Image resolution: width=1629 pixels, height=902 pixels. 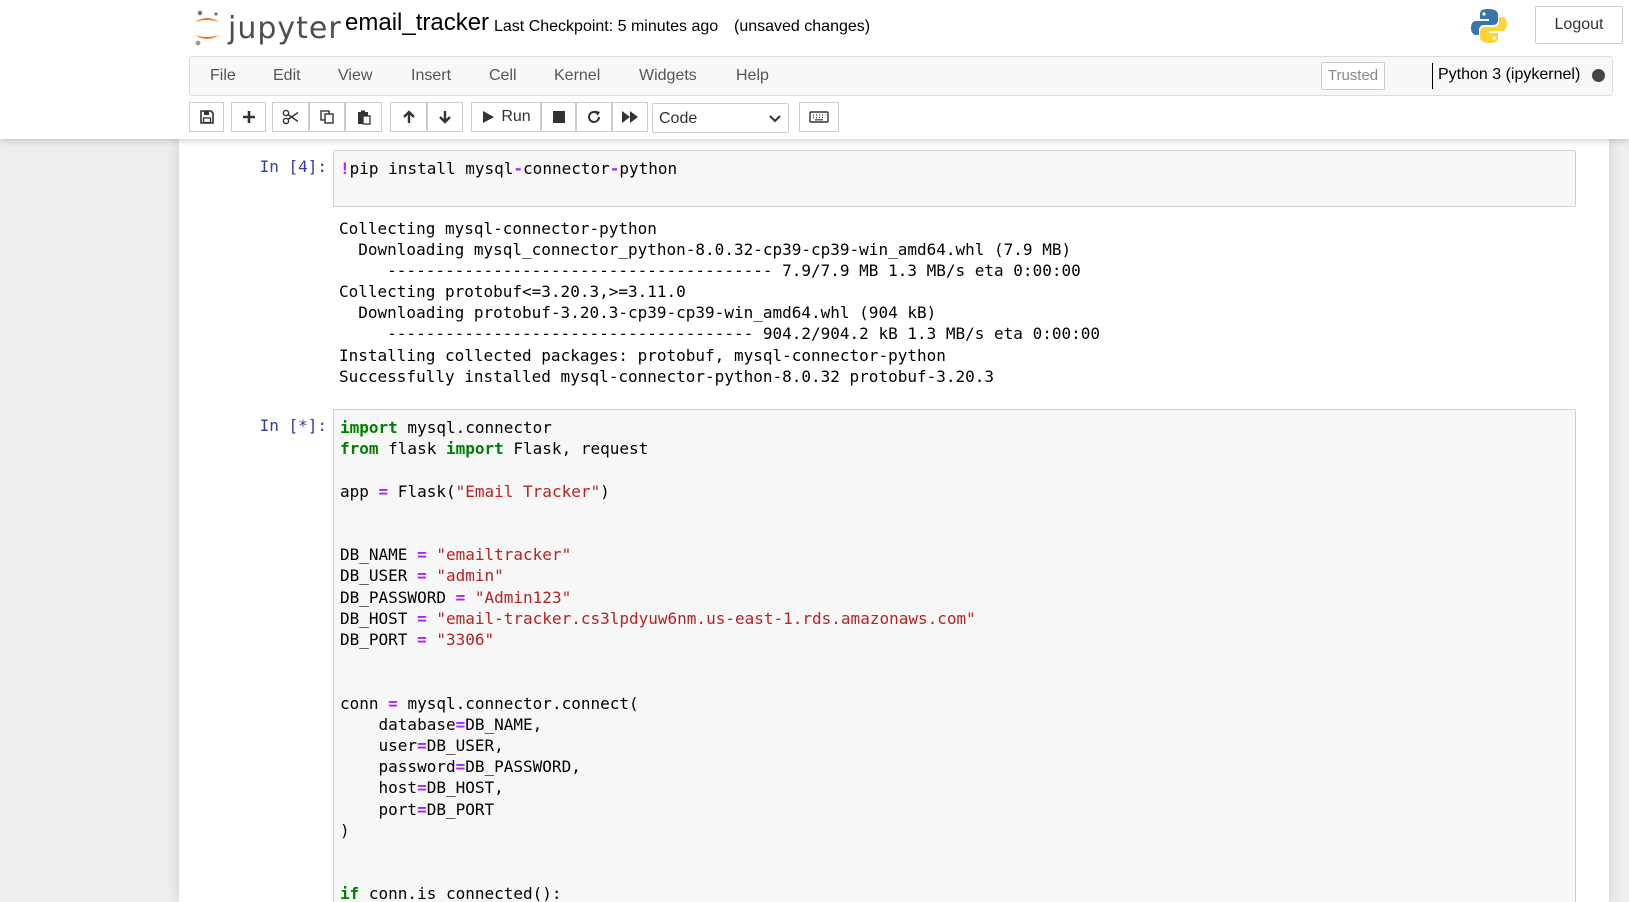 What do you see at coordinates (364, 703) in the screenshot?
I see `code-token: conn` at bounding box center [364, 703].